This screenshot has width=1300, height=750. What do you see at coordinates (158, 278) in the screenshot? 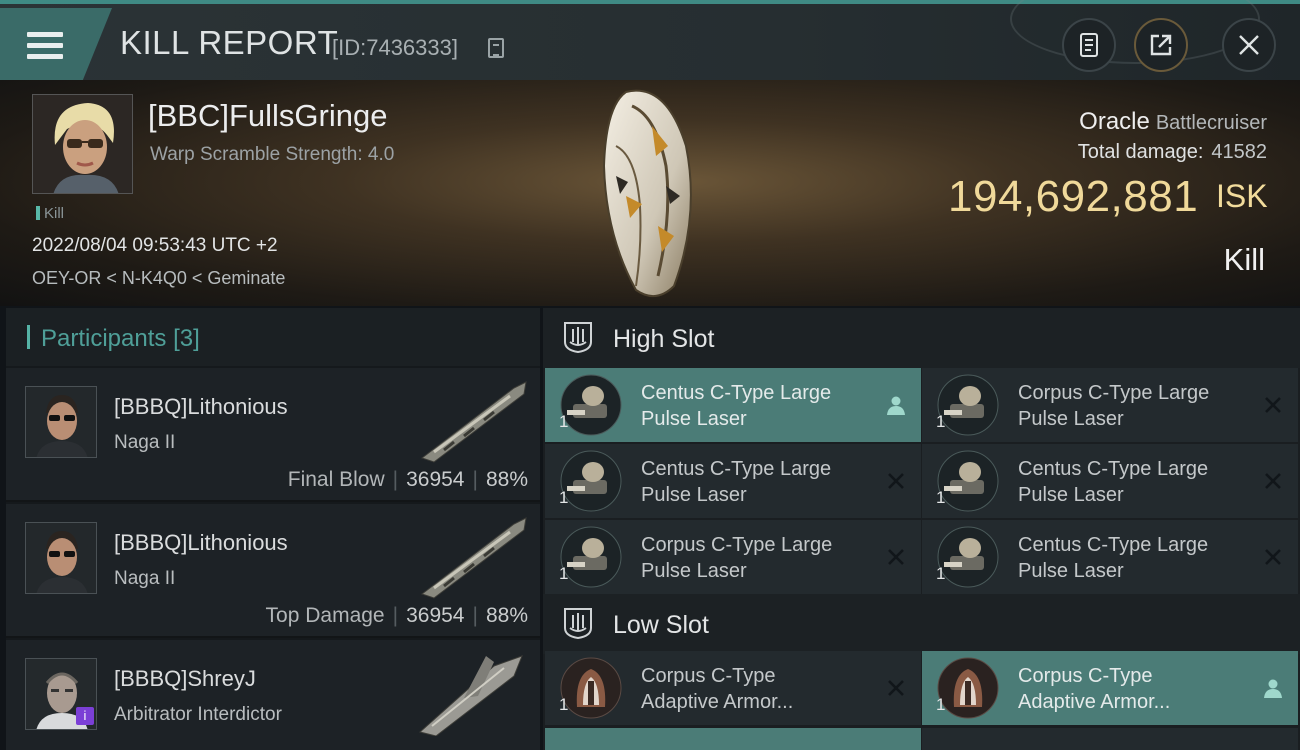
I see `kill-location: OEY-OR < N-K4Q0 < Geminate` at bounding box center [158, 278].